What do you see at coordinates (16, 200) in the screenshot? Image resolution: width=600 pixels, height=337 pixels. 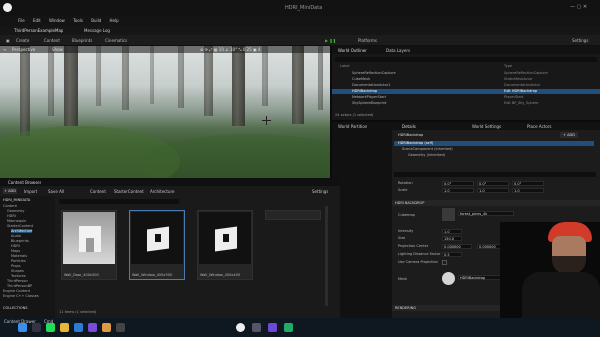 I see `tree-root: HDRI_MINIDATA` at bounding box center [16, 200].